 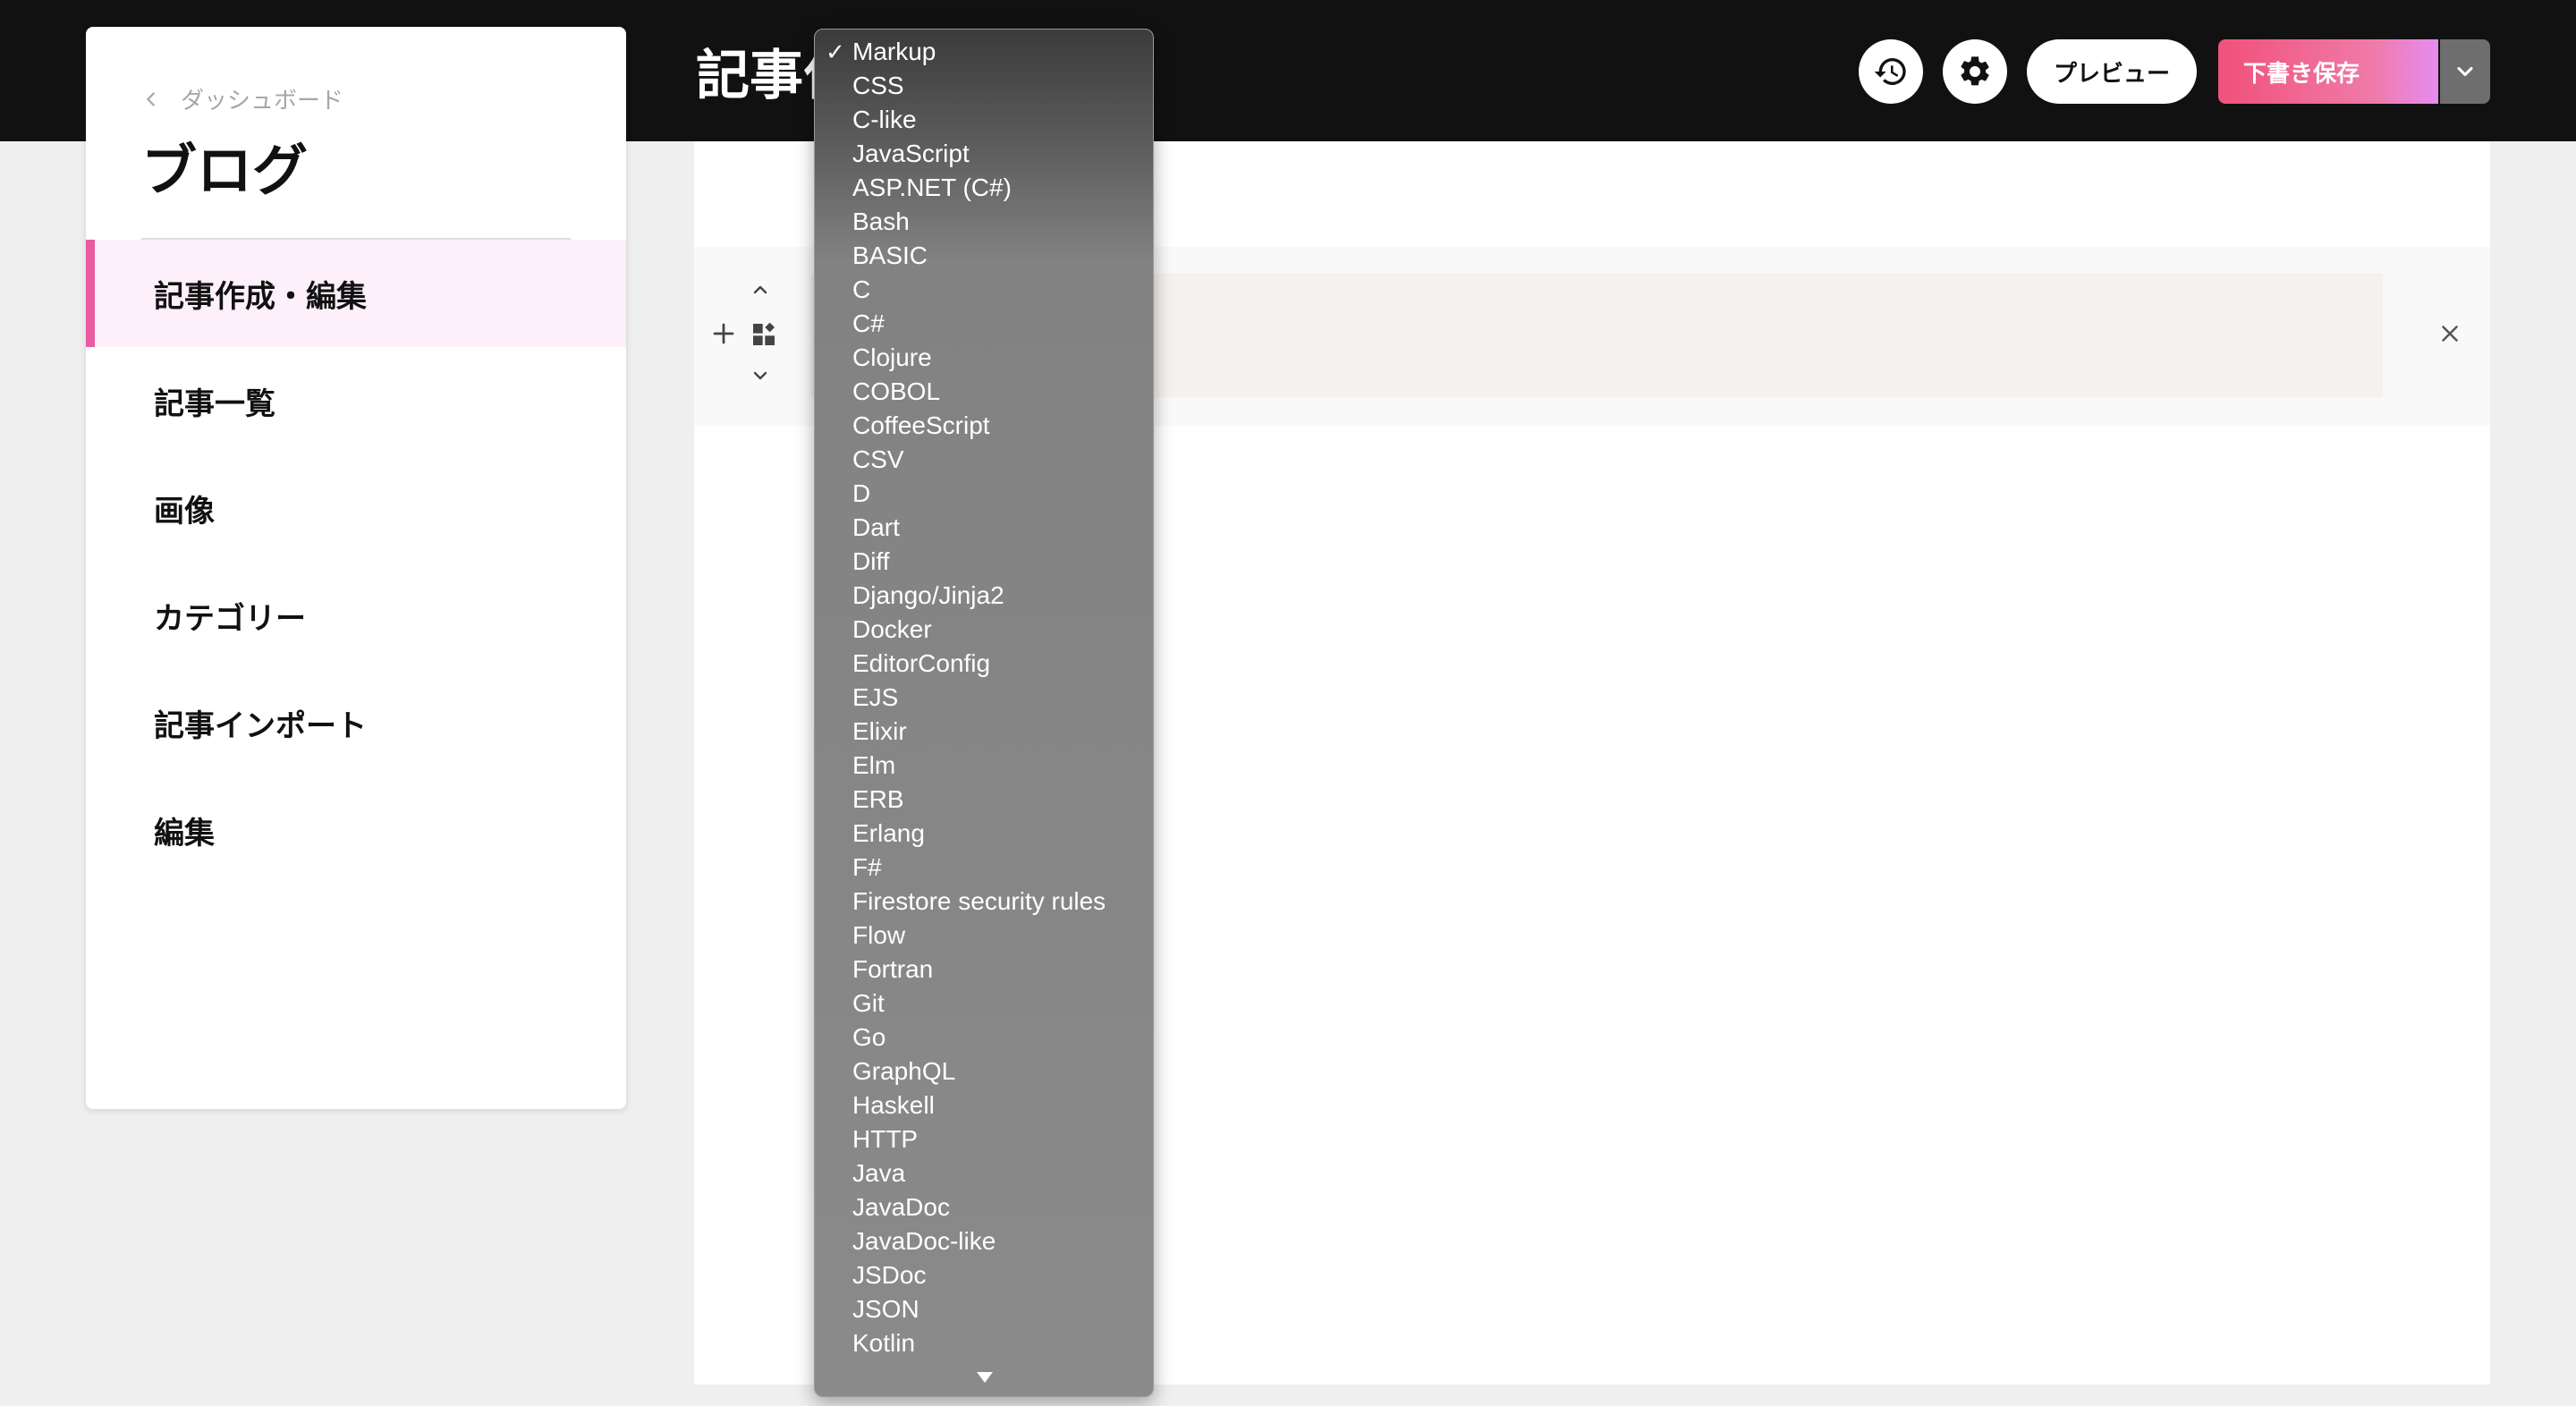 What do you see at coordinates (2465, 72) in the screenshot?
I see `save-options-button` at bounding box center [2465, 72].